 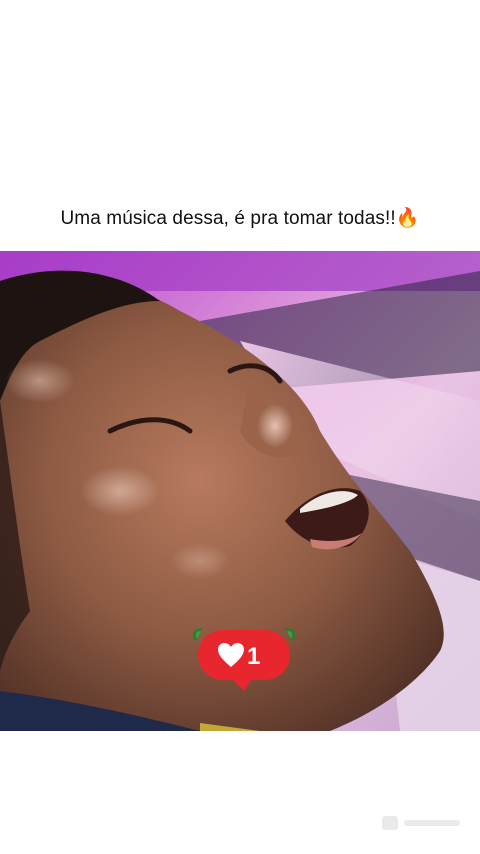 I want to click on post-caption: Uma música dessa, é pra tomar todas!!🔥, so click(x=240, y=218).